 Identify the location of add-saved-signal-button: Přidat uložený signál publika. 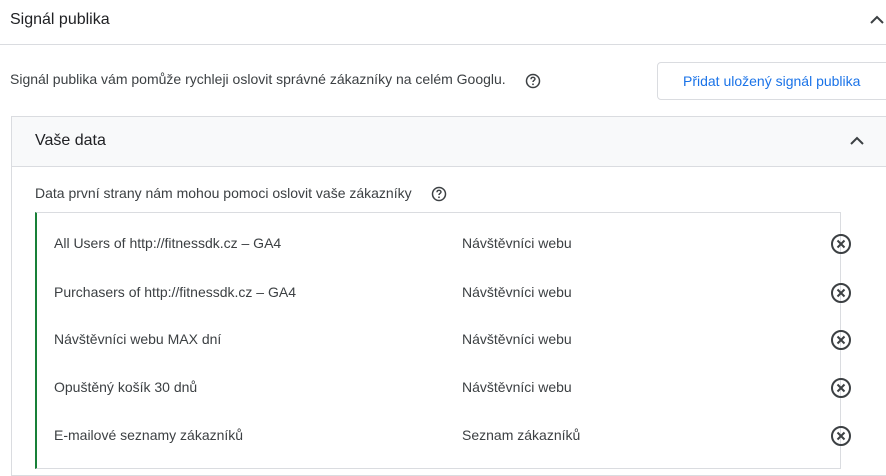
(771, 81).